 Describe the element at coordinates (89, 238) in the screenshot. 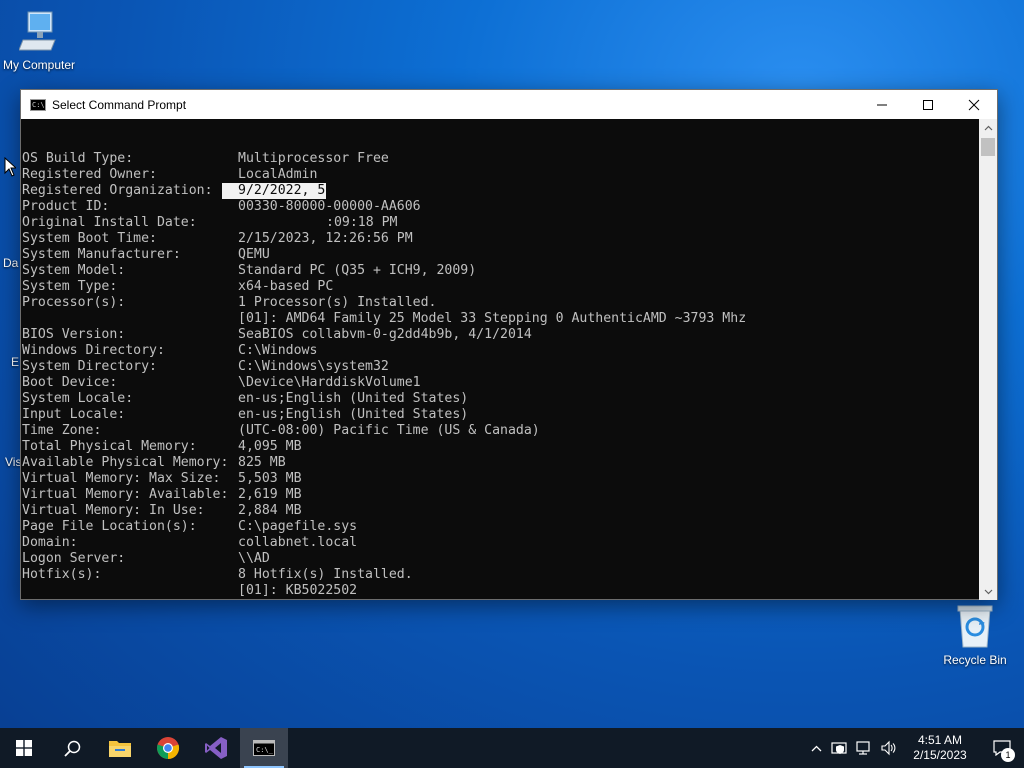

I see `console-line-key: System Boot Time:` at that location.